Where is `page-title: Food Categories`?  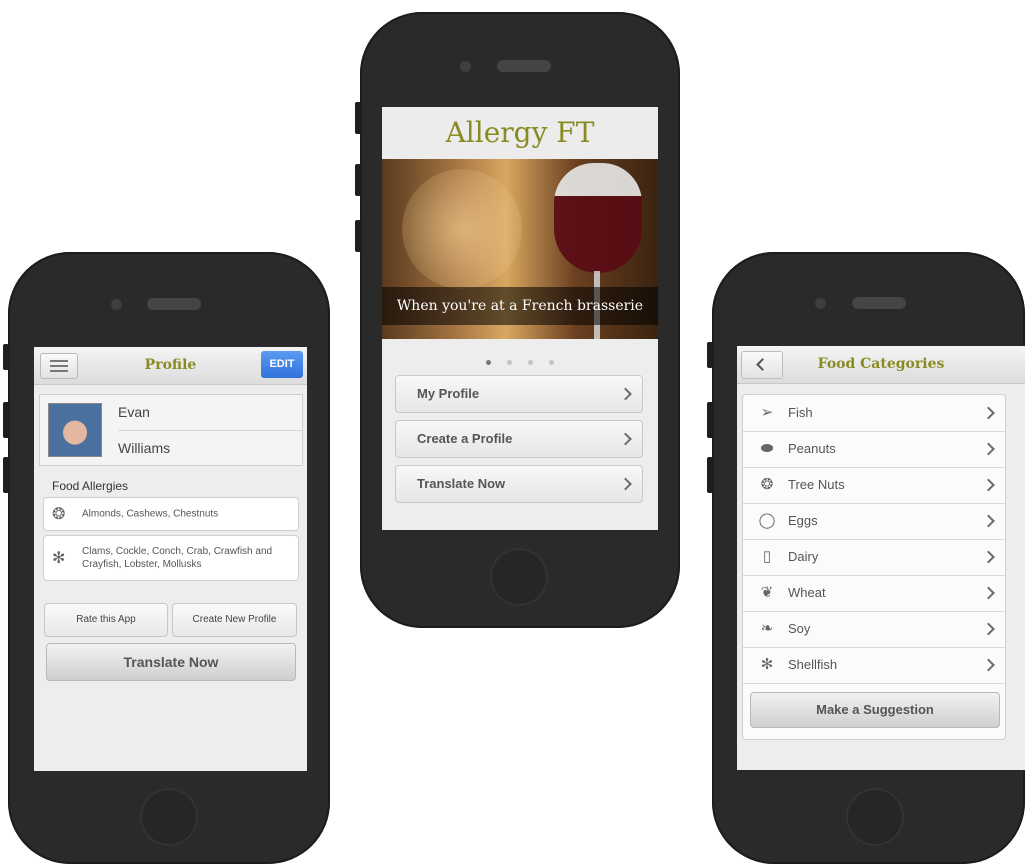 page-title: Food Categories is located at coordinates (881, 364).